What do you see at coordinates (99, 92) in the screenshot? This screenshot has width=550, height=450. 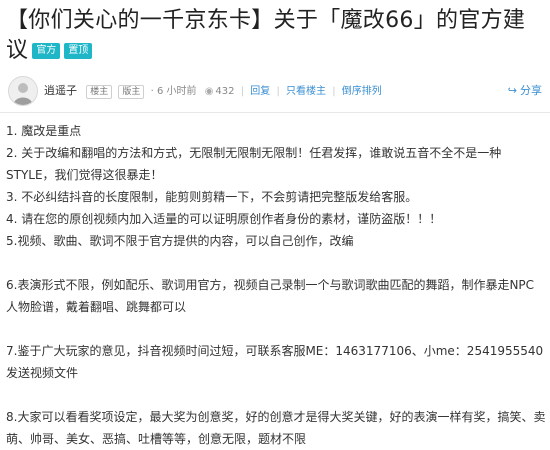 I see `author-tag-op: 楼主` at bounding box center [99, 92].